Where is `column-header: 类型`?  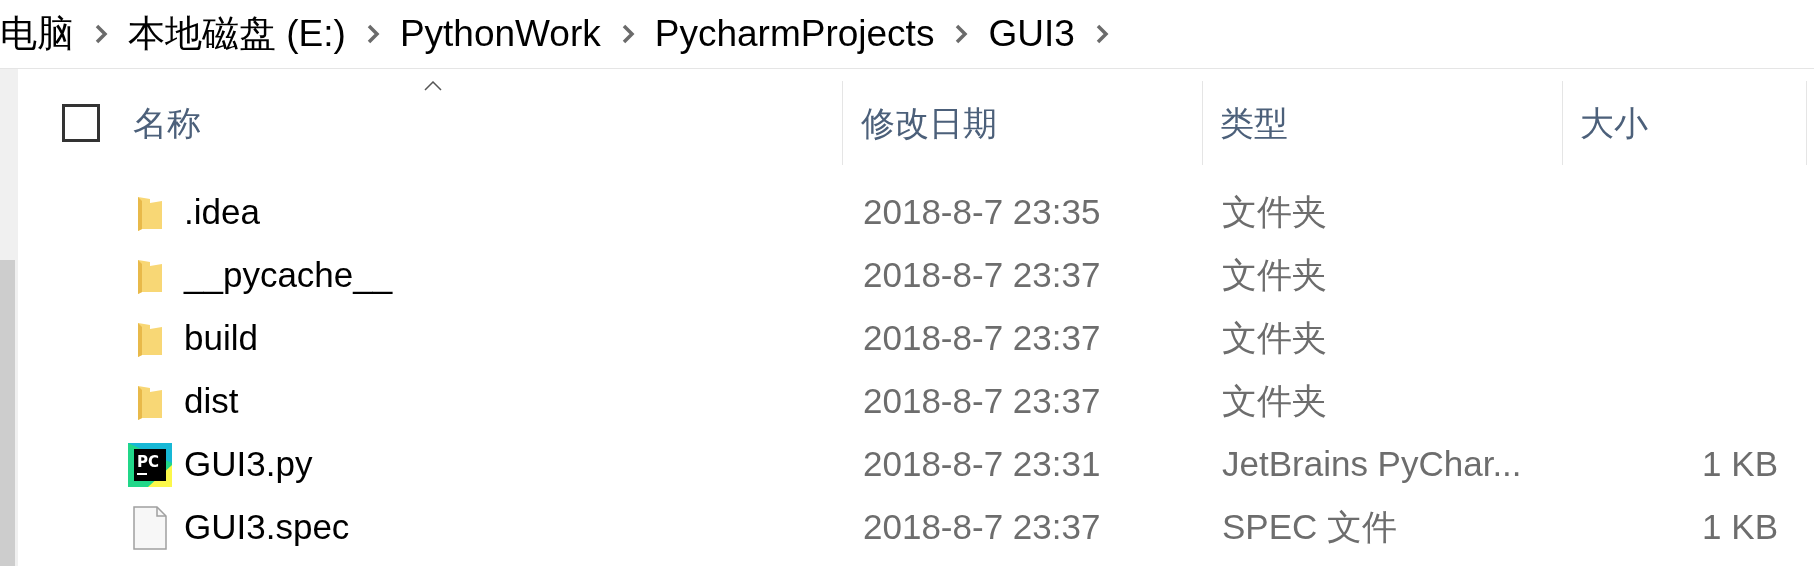 column-header: 类型 is located at coordinates (1382, 123).